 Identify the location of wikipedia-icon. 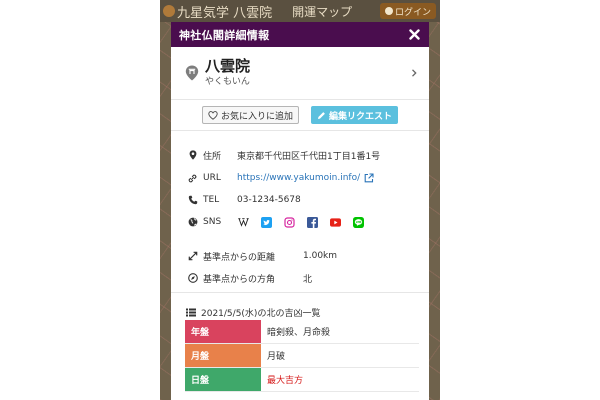
(243, 222).